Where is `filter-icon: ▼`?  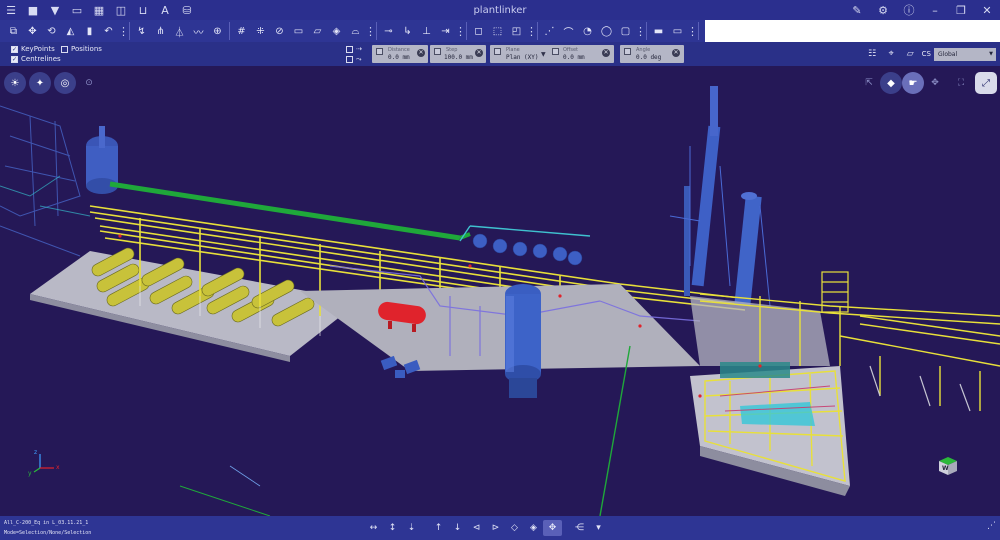 filter-icon: ▼ is located at coordinates (55, 10).